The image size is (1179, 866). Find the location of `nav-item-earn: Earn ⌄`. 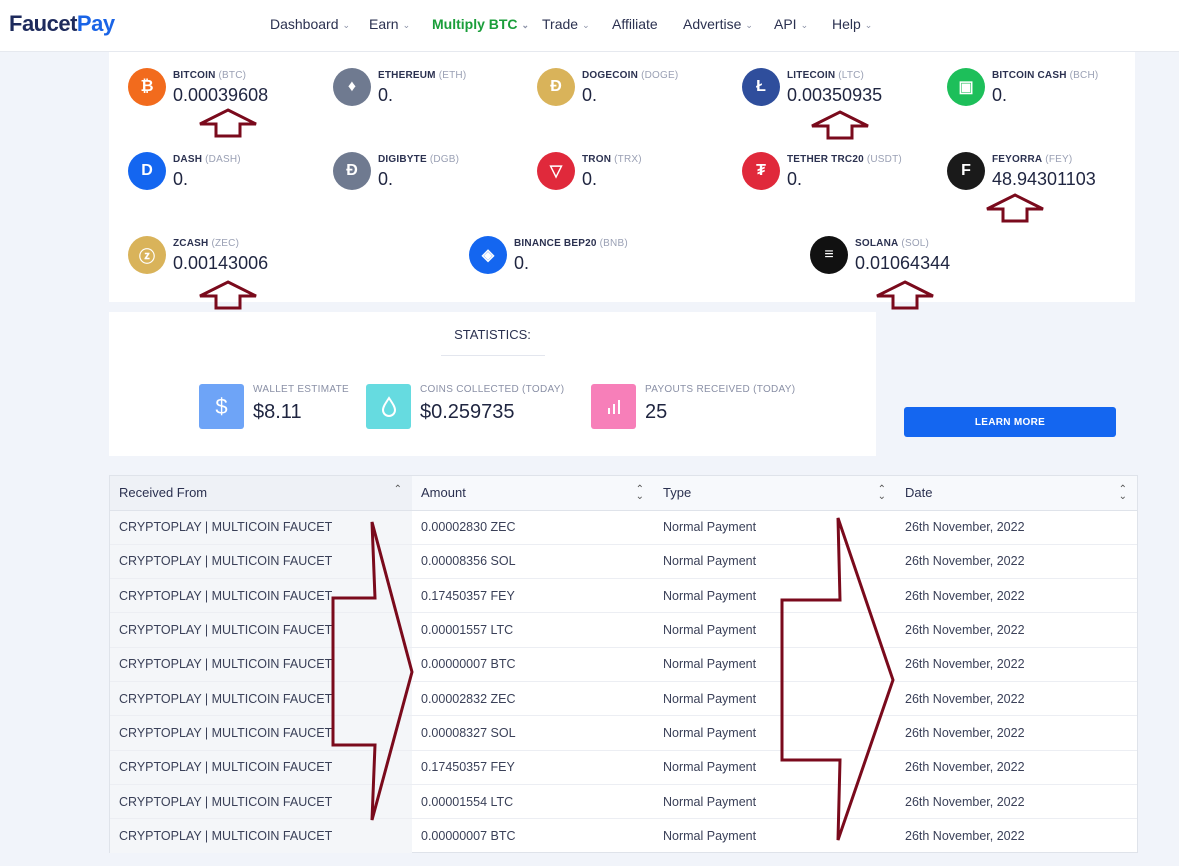

nav-item-earn: Earn ⌄ is located at coordinates (389, 24).